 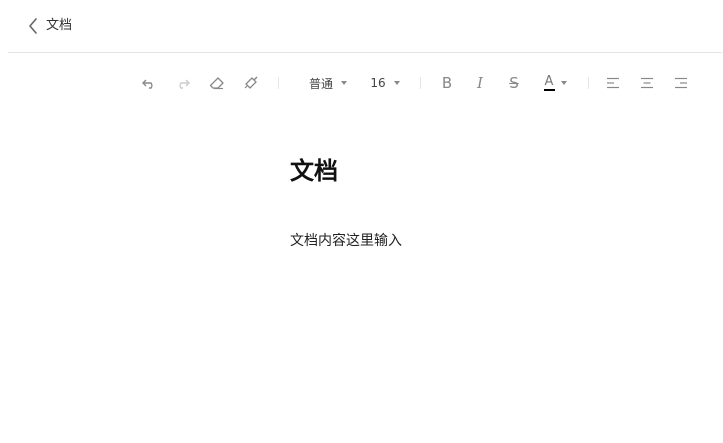 I want to click on font-color-glyph: A, so click(x=549, y=81).